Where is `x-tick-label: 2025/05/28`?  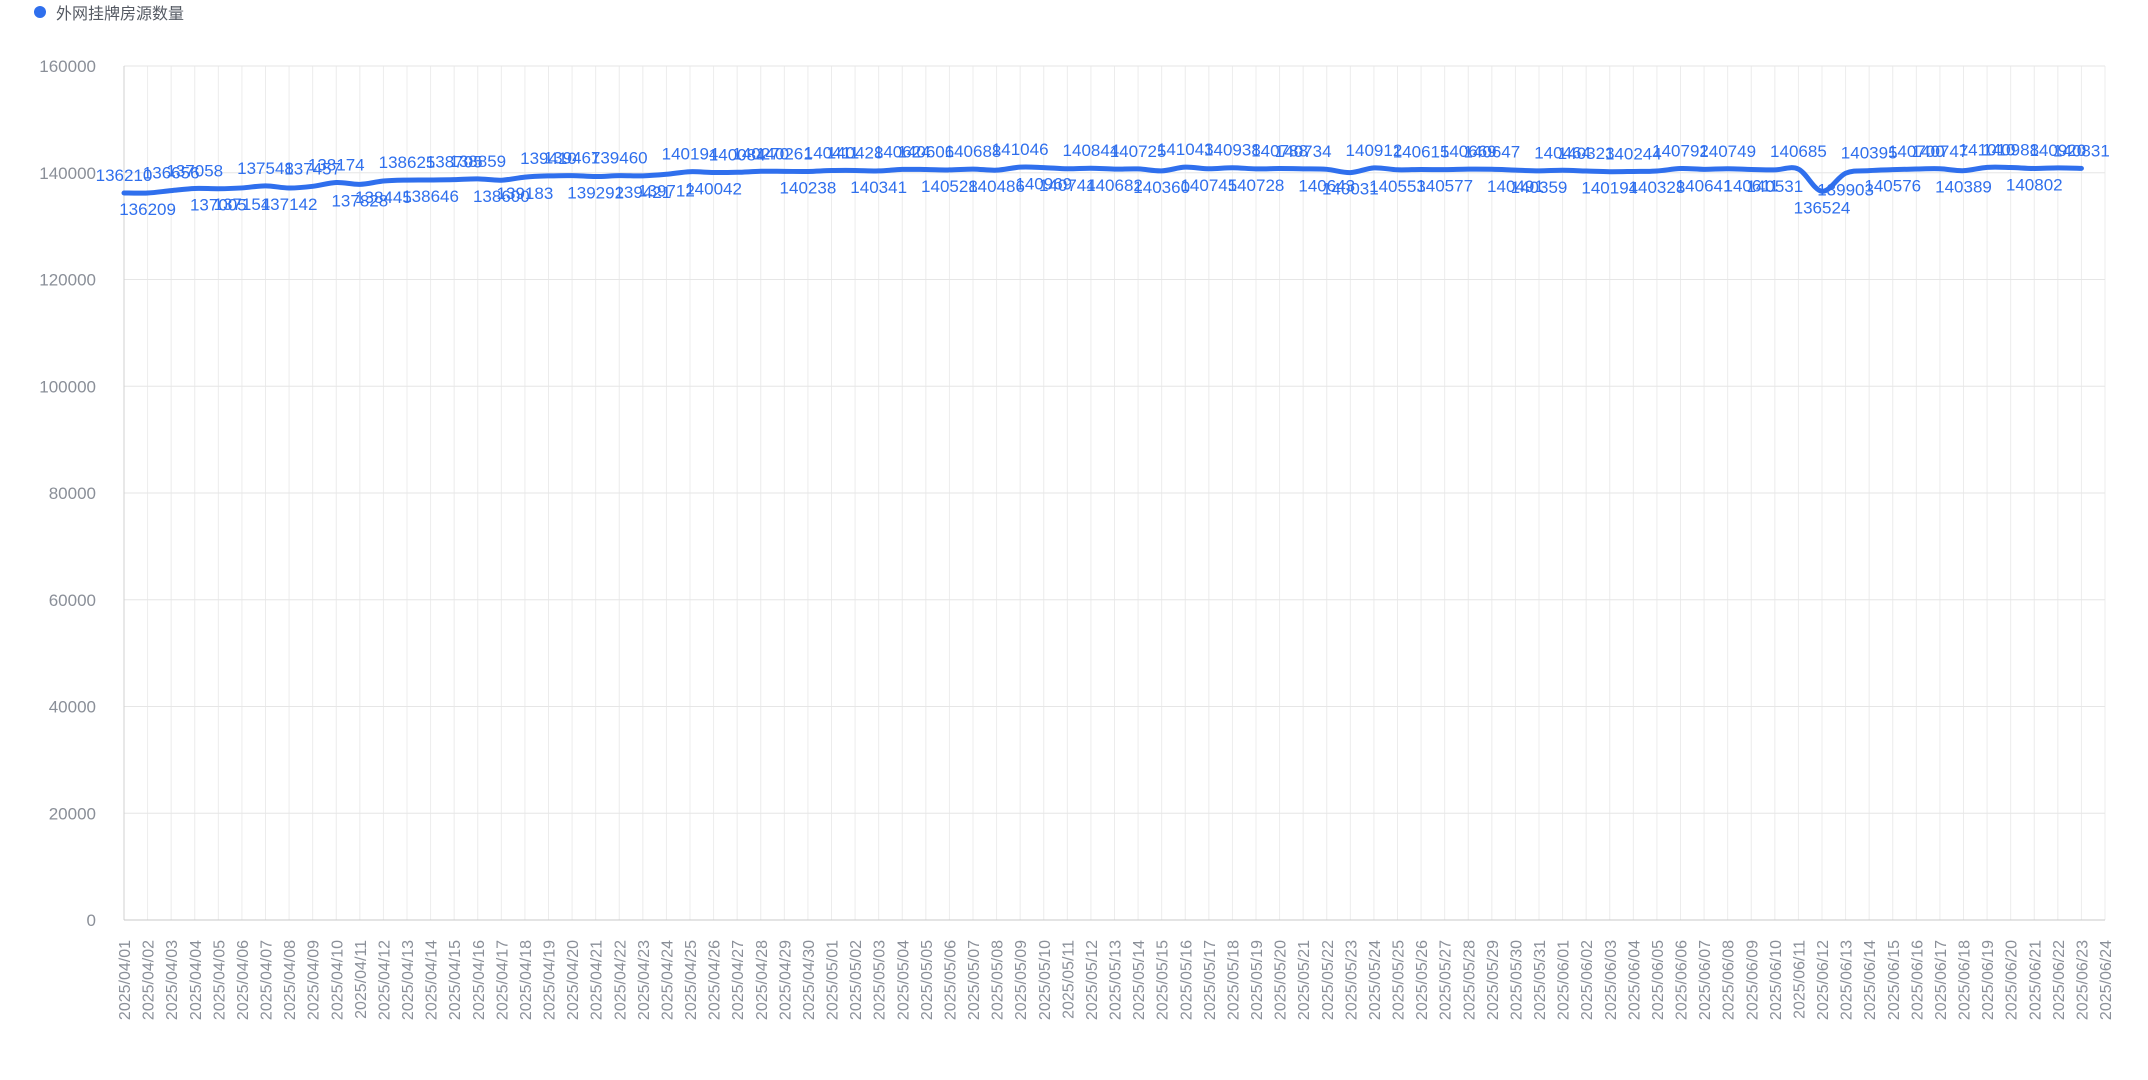
x-tick-label: 2025/05/28 is located at coordinates (1469, 980).